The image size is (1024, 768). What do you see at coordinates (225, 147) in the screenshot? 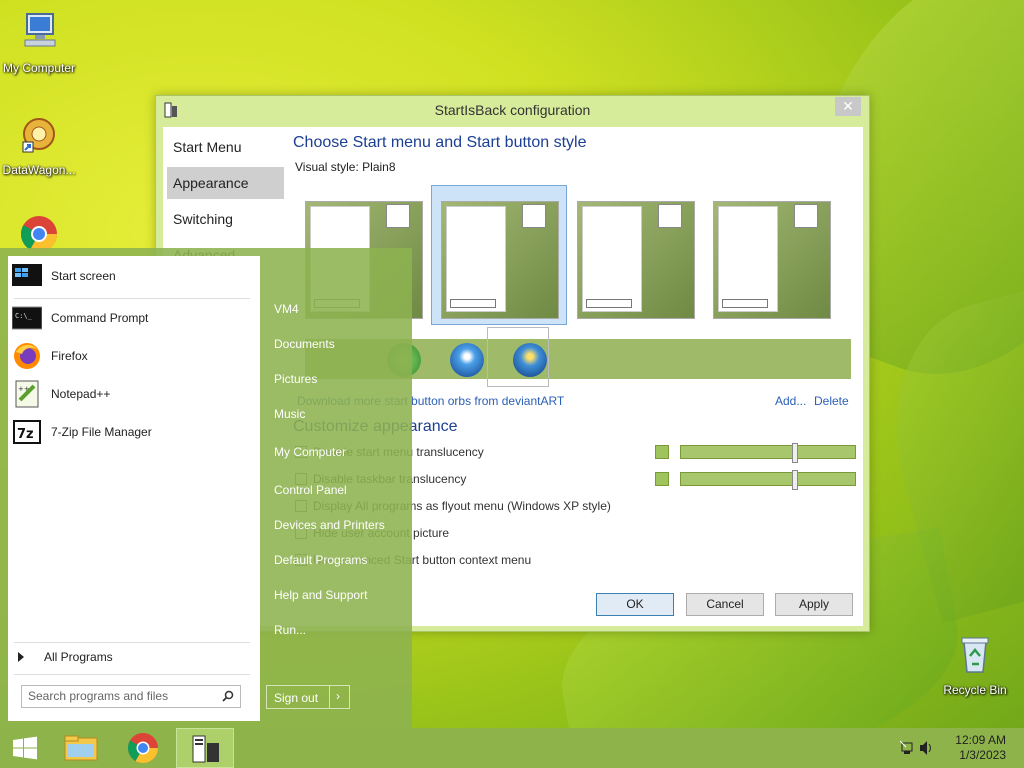
I see `nav-item-start-menu: Start Menu` at bounding box center [225, 147].